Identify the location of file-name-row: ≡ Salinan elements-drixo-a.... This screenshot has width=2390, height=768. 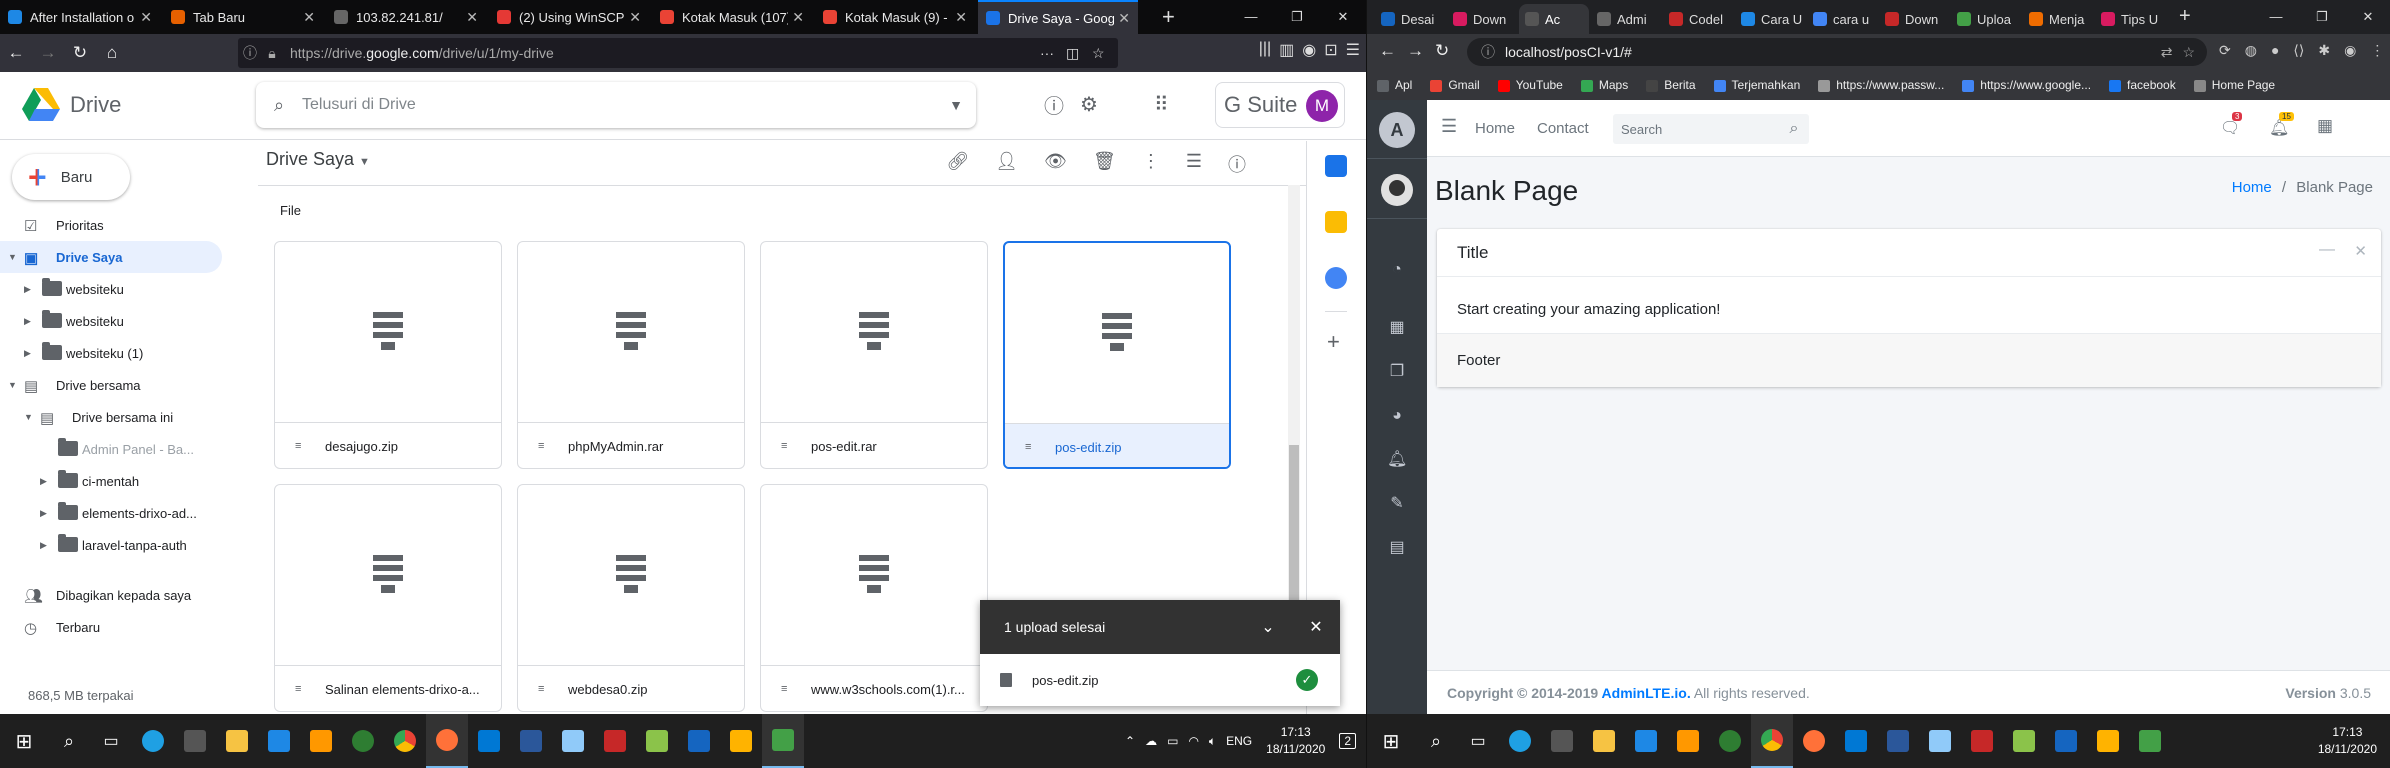
(388, 688).